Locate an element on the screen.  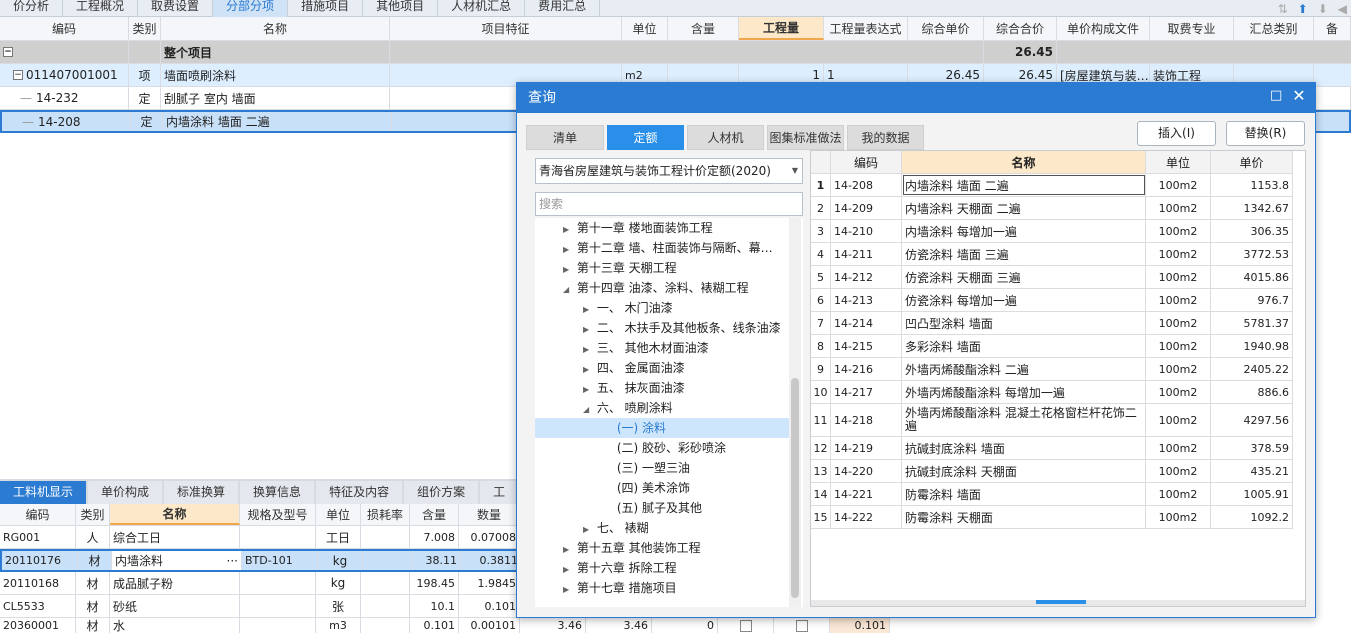
tab-fee-settings: 取费设置 is located at coordinates (176, 8).